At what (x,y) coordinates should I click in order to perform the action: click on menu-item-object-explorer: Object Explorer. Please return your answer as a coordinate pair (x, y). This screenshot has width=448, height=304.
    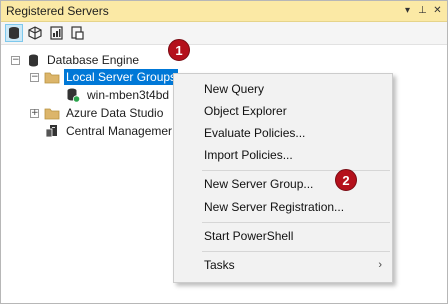
    Looking at the image, I should click on (283, 111).